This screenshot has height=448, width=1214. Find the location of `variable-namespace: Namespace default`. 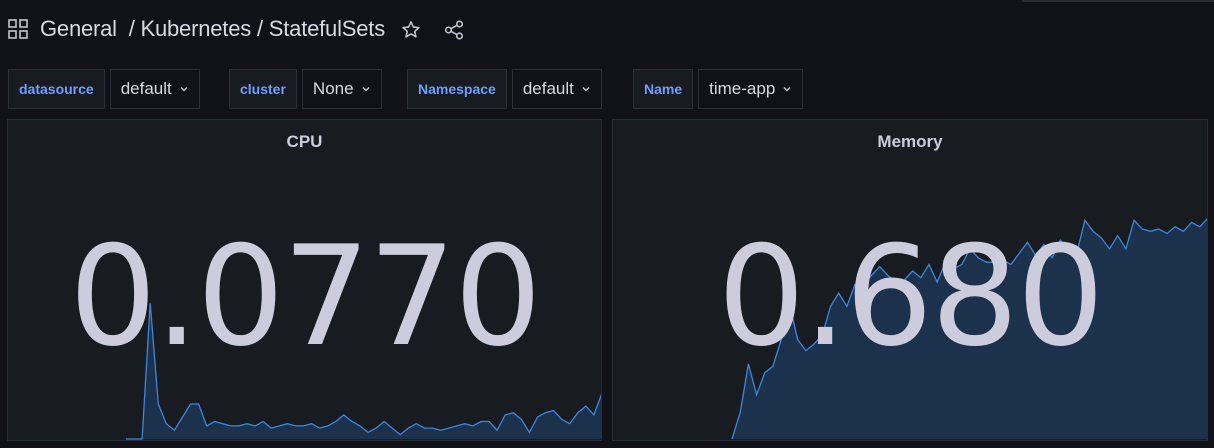

variable-namespace: Namespace default is located at coordinates (504, 89).